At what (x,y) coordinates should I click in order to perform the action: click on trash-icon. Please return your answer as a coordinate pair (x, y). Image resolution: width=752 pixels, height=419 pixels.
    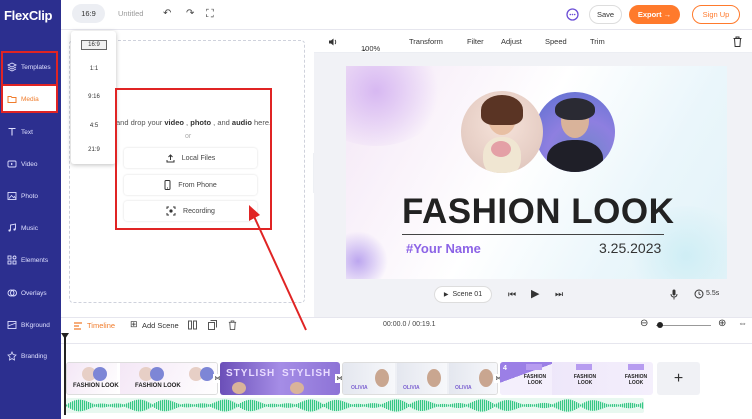
    Looking at the image, I should click on (737, 41).